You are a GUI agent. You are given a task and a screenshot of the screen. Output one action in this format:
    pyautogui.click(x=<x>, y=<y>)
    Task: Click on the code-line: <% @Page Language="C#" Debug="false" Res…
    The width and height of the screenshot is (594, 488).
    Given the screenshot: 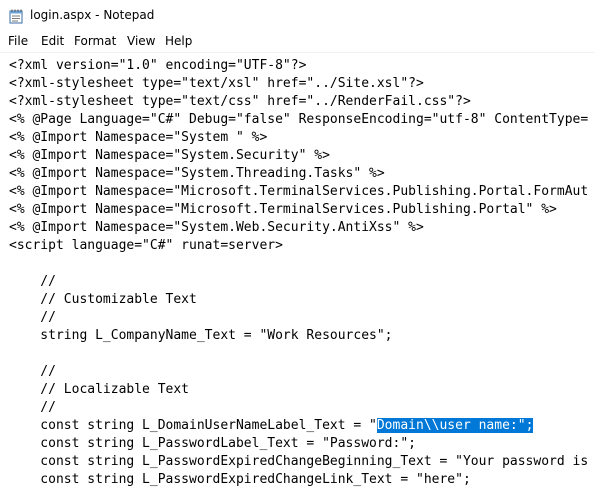 What is the action you would take?
    pyautogui.click(x=298, y=120)
    